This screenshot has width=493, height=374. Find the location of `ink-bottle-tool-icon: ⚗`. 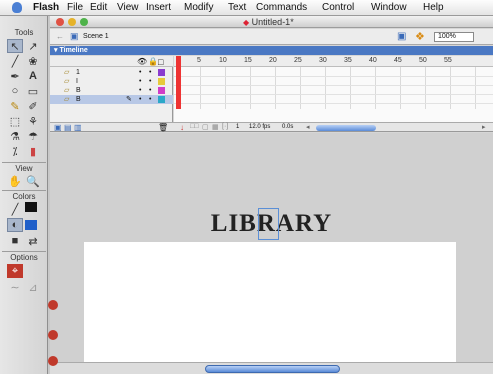

ink-bottle-tool-icon: ⚗ is located at coordinates (15, 136).